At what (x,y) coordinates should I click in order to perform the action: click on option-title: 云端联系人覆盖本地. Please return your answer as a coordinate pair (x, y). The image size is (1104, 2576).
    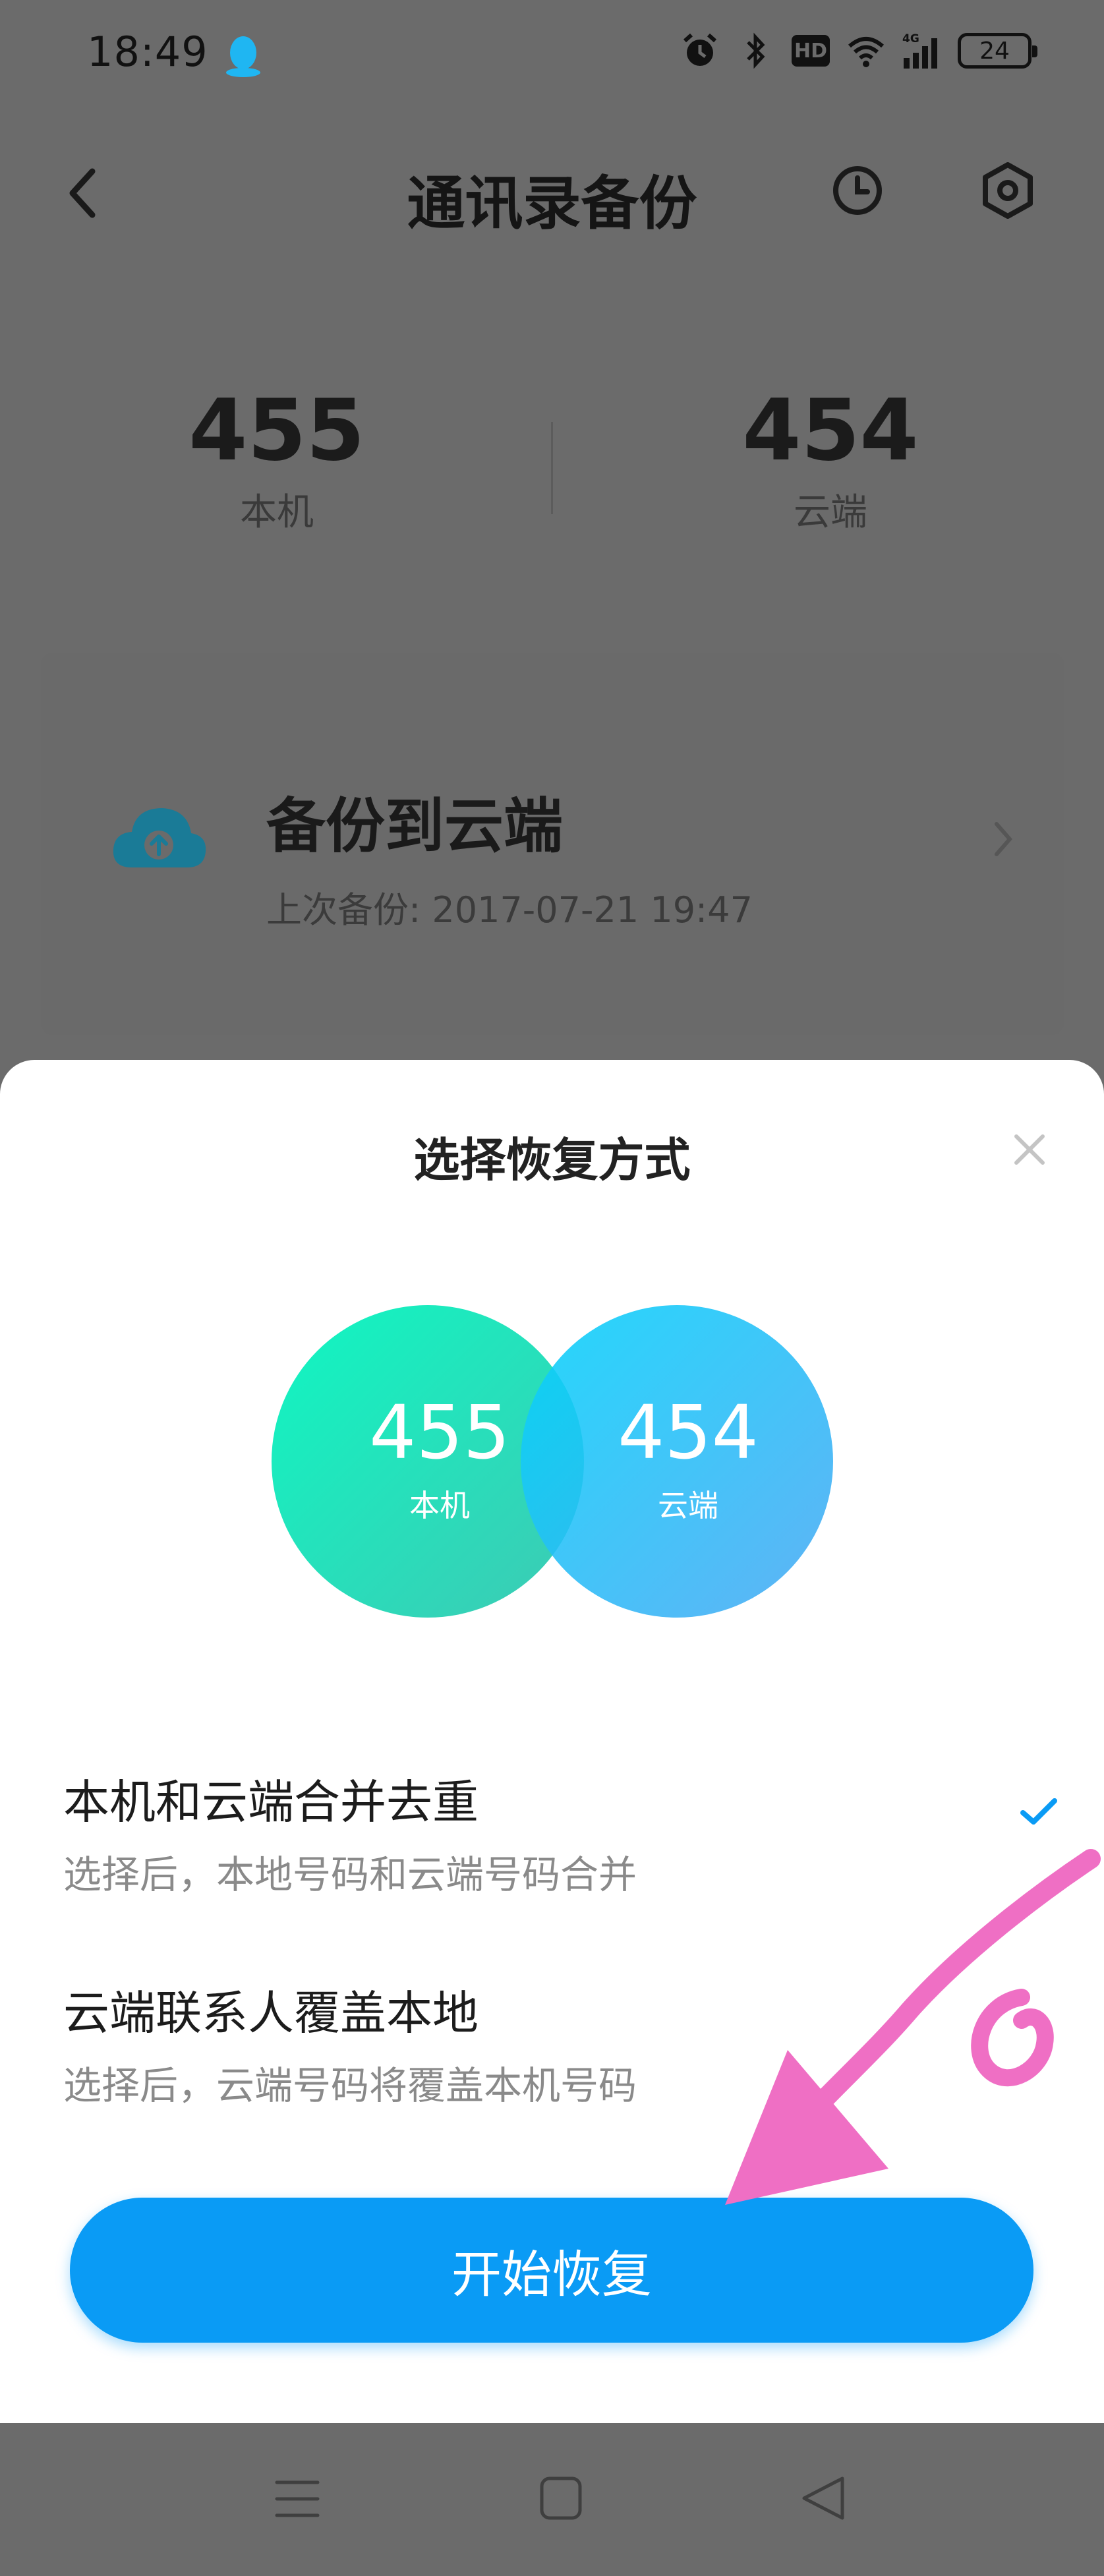
    Looking at the image, I should click on (271, 2013).